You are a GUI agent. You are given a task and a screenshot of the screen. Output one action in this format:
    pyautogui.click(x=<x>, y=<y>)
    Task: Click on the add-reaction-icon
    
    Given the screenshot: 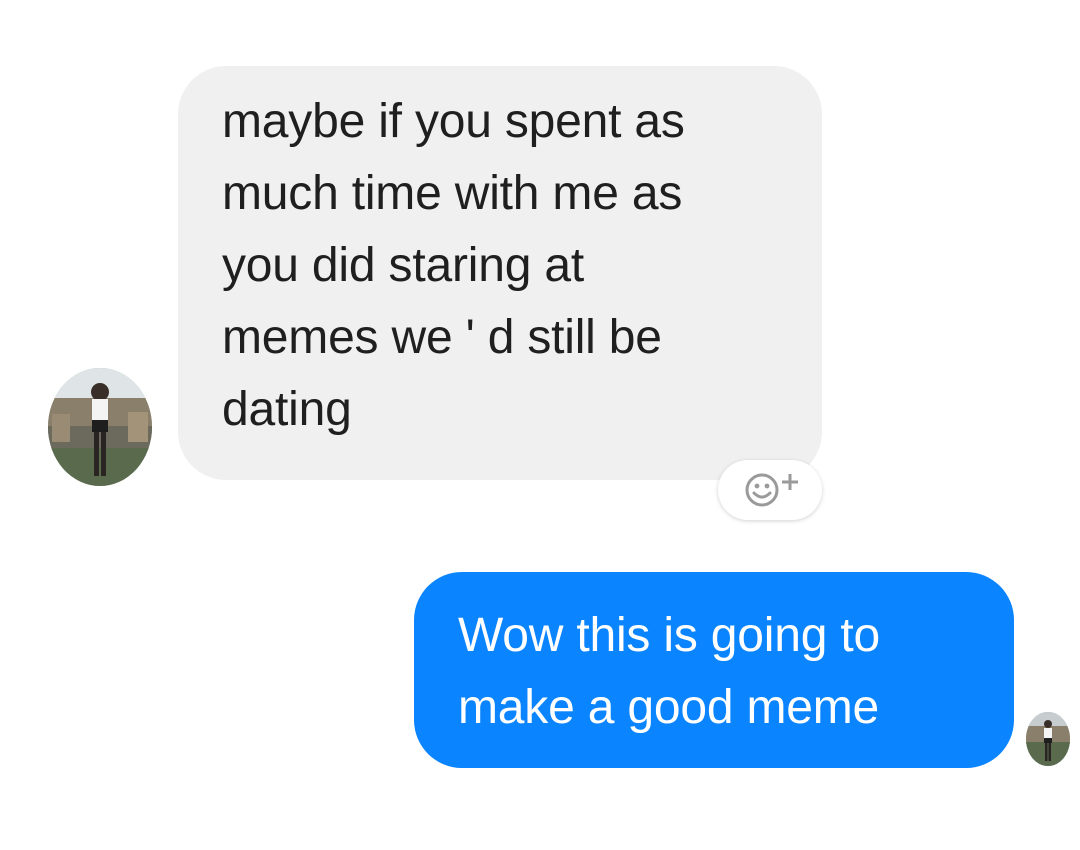 What is the action you would take?
    pyautogui.click(x=771, y=490)
    